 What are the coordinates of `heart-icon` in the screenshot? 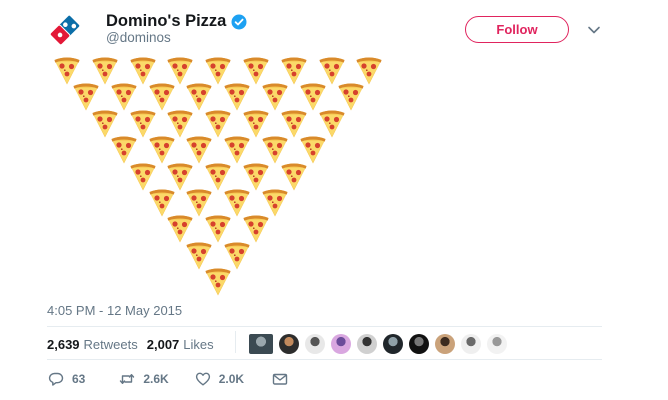 It's located at (202, 379).